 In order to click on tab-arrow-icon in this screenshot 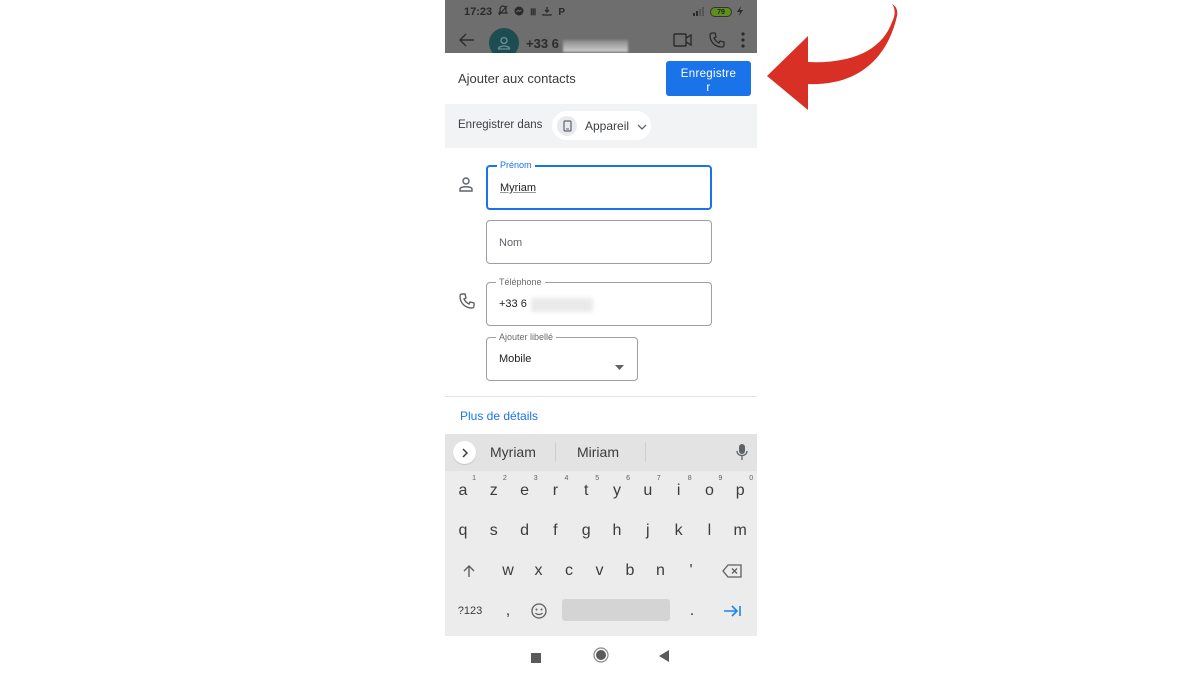, I will do `click(732, 611)`.